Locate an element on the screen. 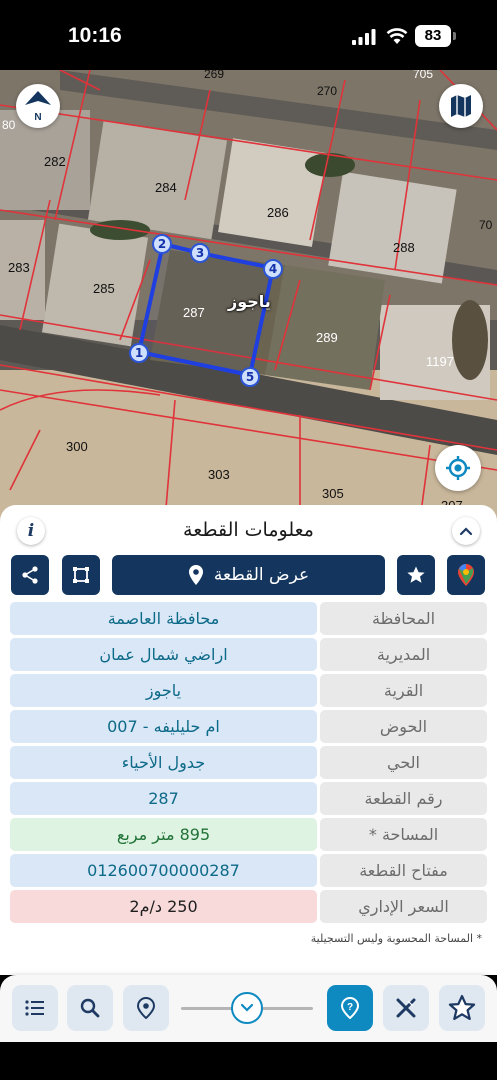 The width and height of the screenshot is (497, 1080). parcel-vertex: 2 is located at coordinates (162, 244).